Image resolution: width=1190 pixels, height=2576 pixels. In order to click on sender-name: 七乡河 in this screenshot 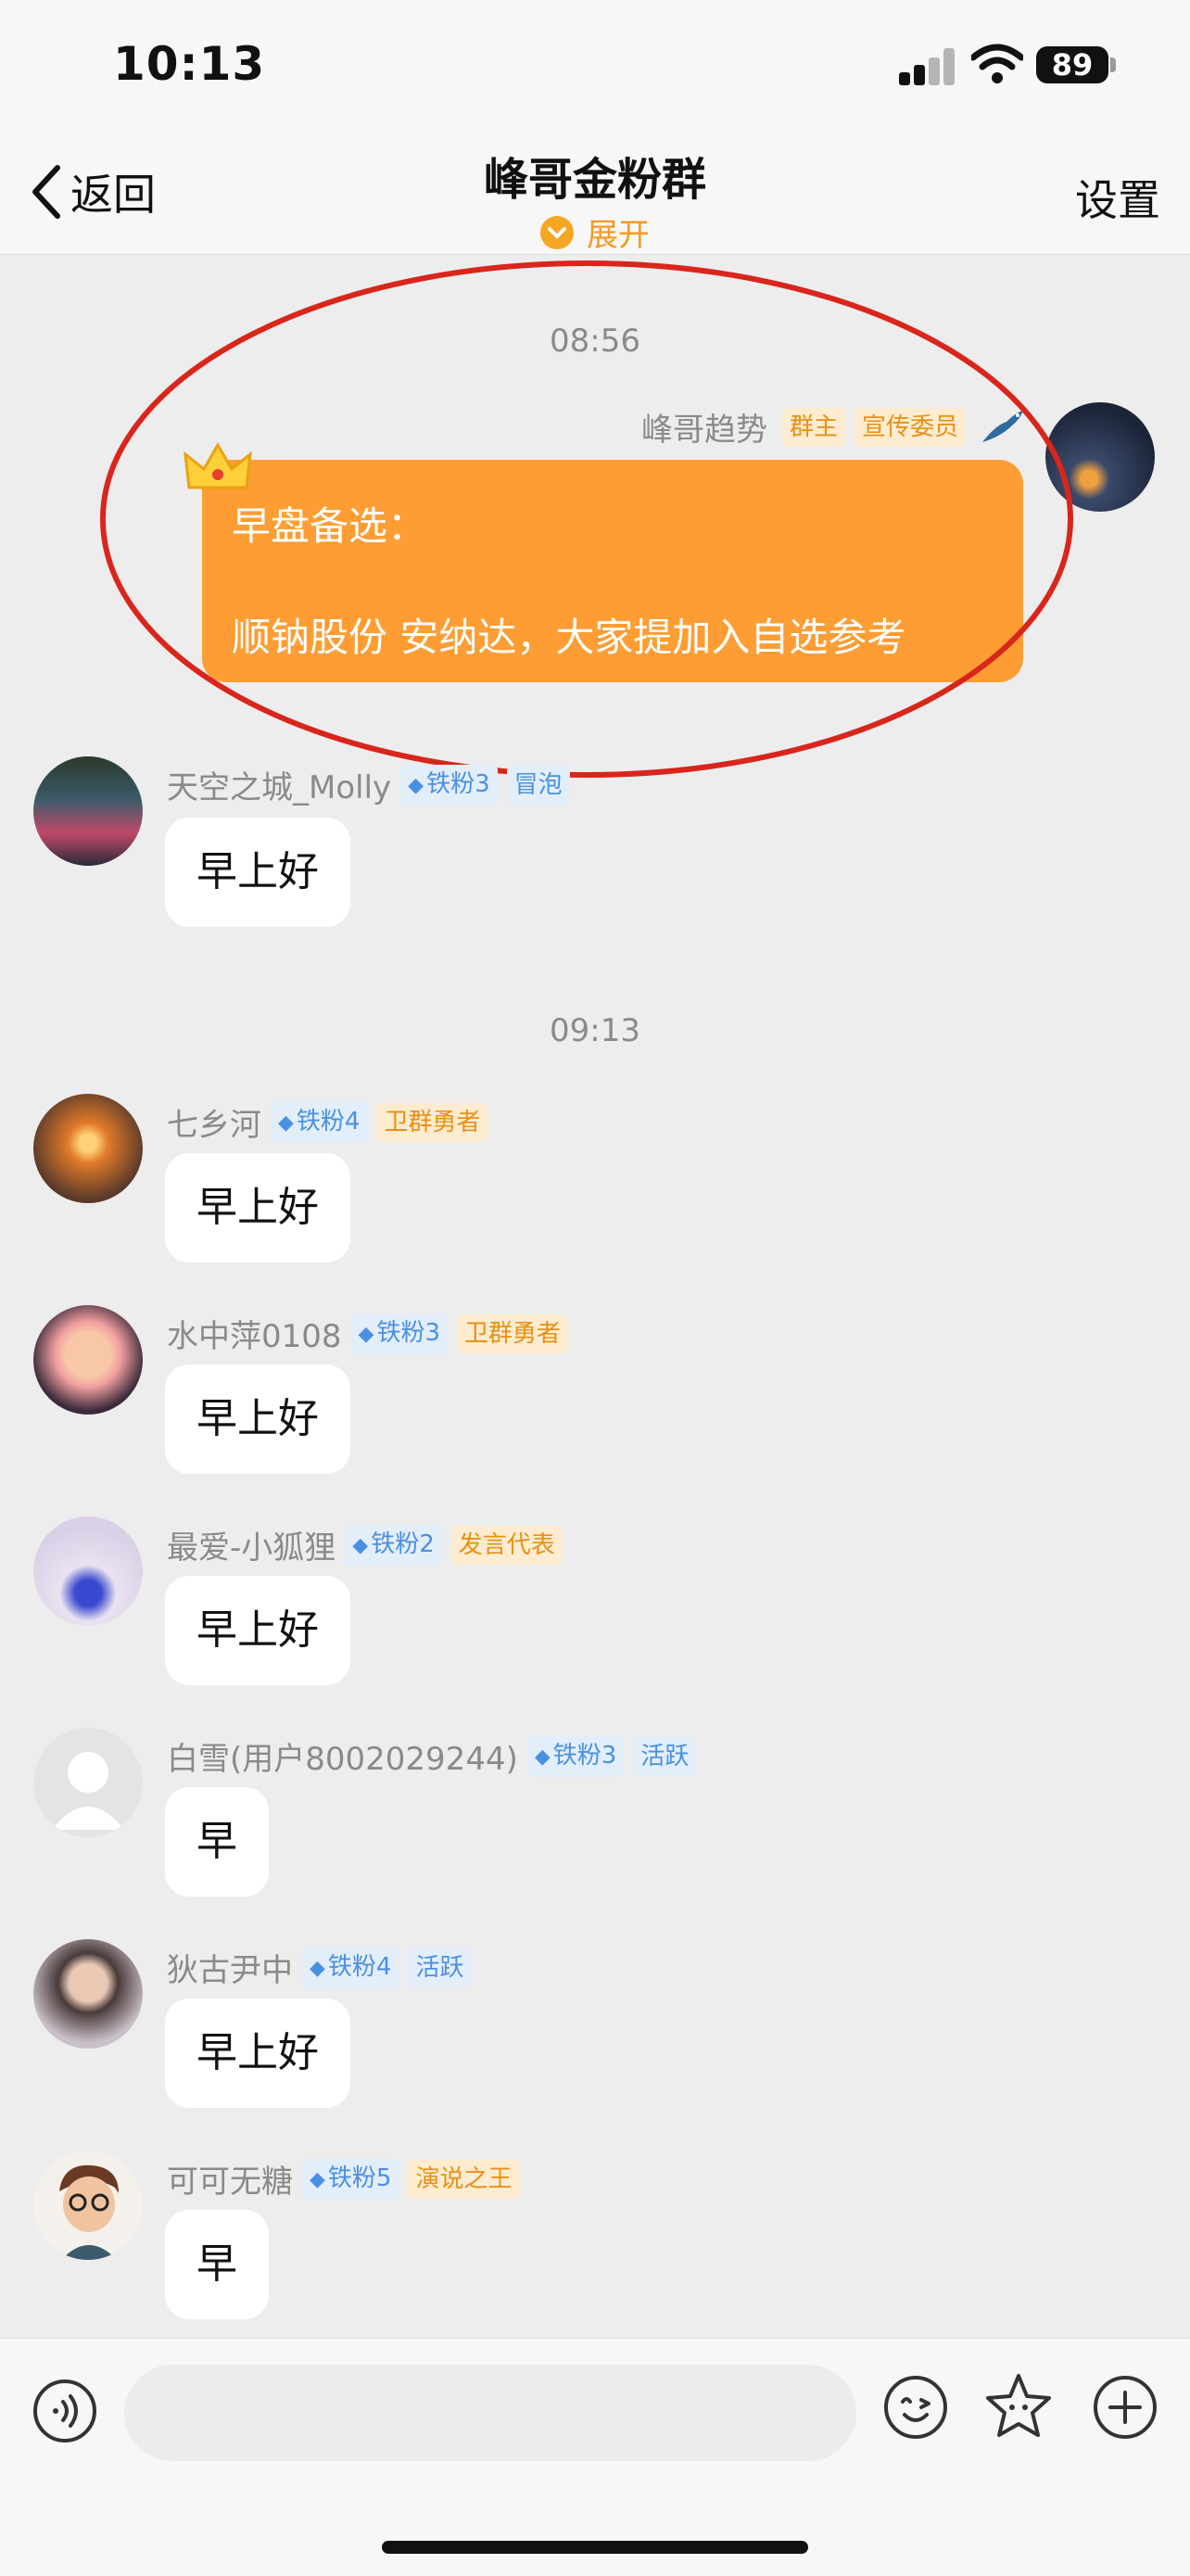, I will do `click(214, 1125)`.